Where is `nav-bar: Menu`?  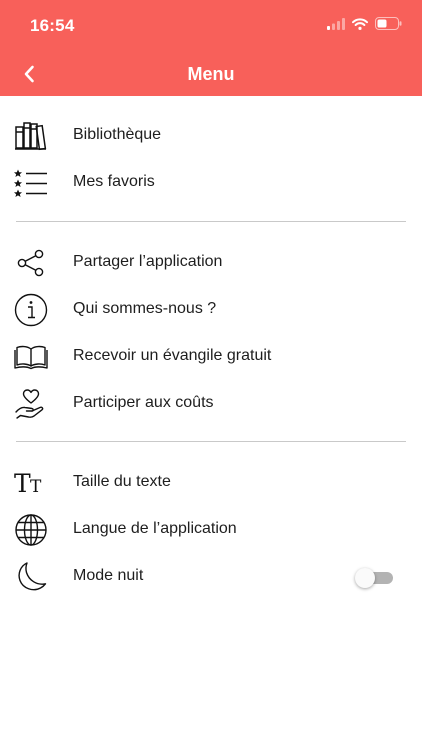
nav-bar: Menu is located at coordinates (211, 74).